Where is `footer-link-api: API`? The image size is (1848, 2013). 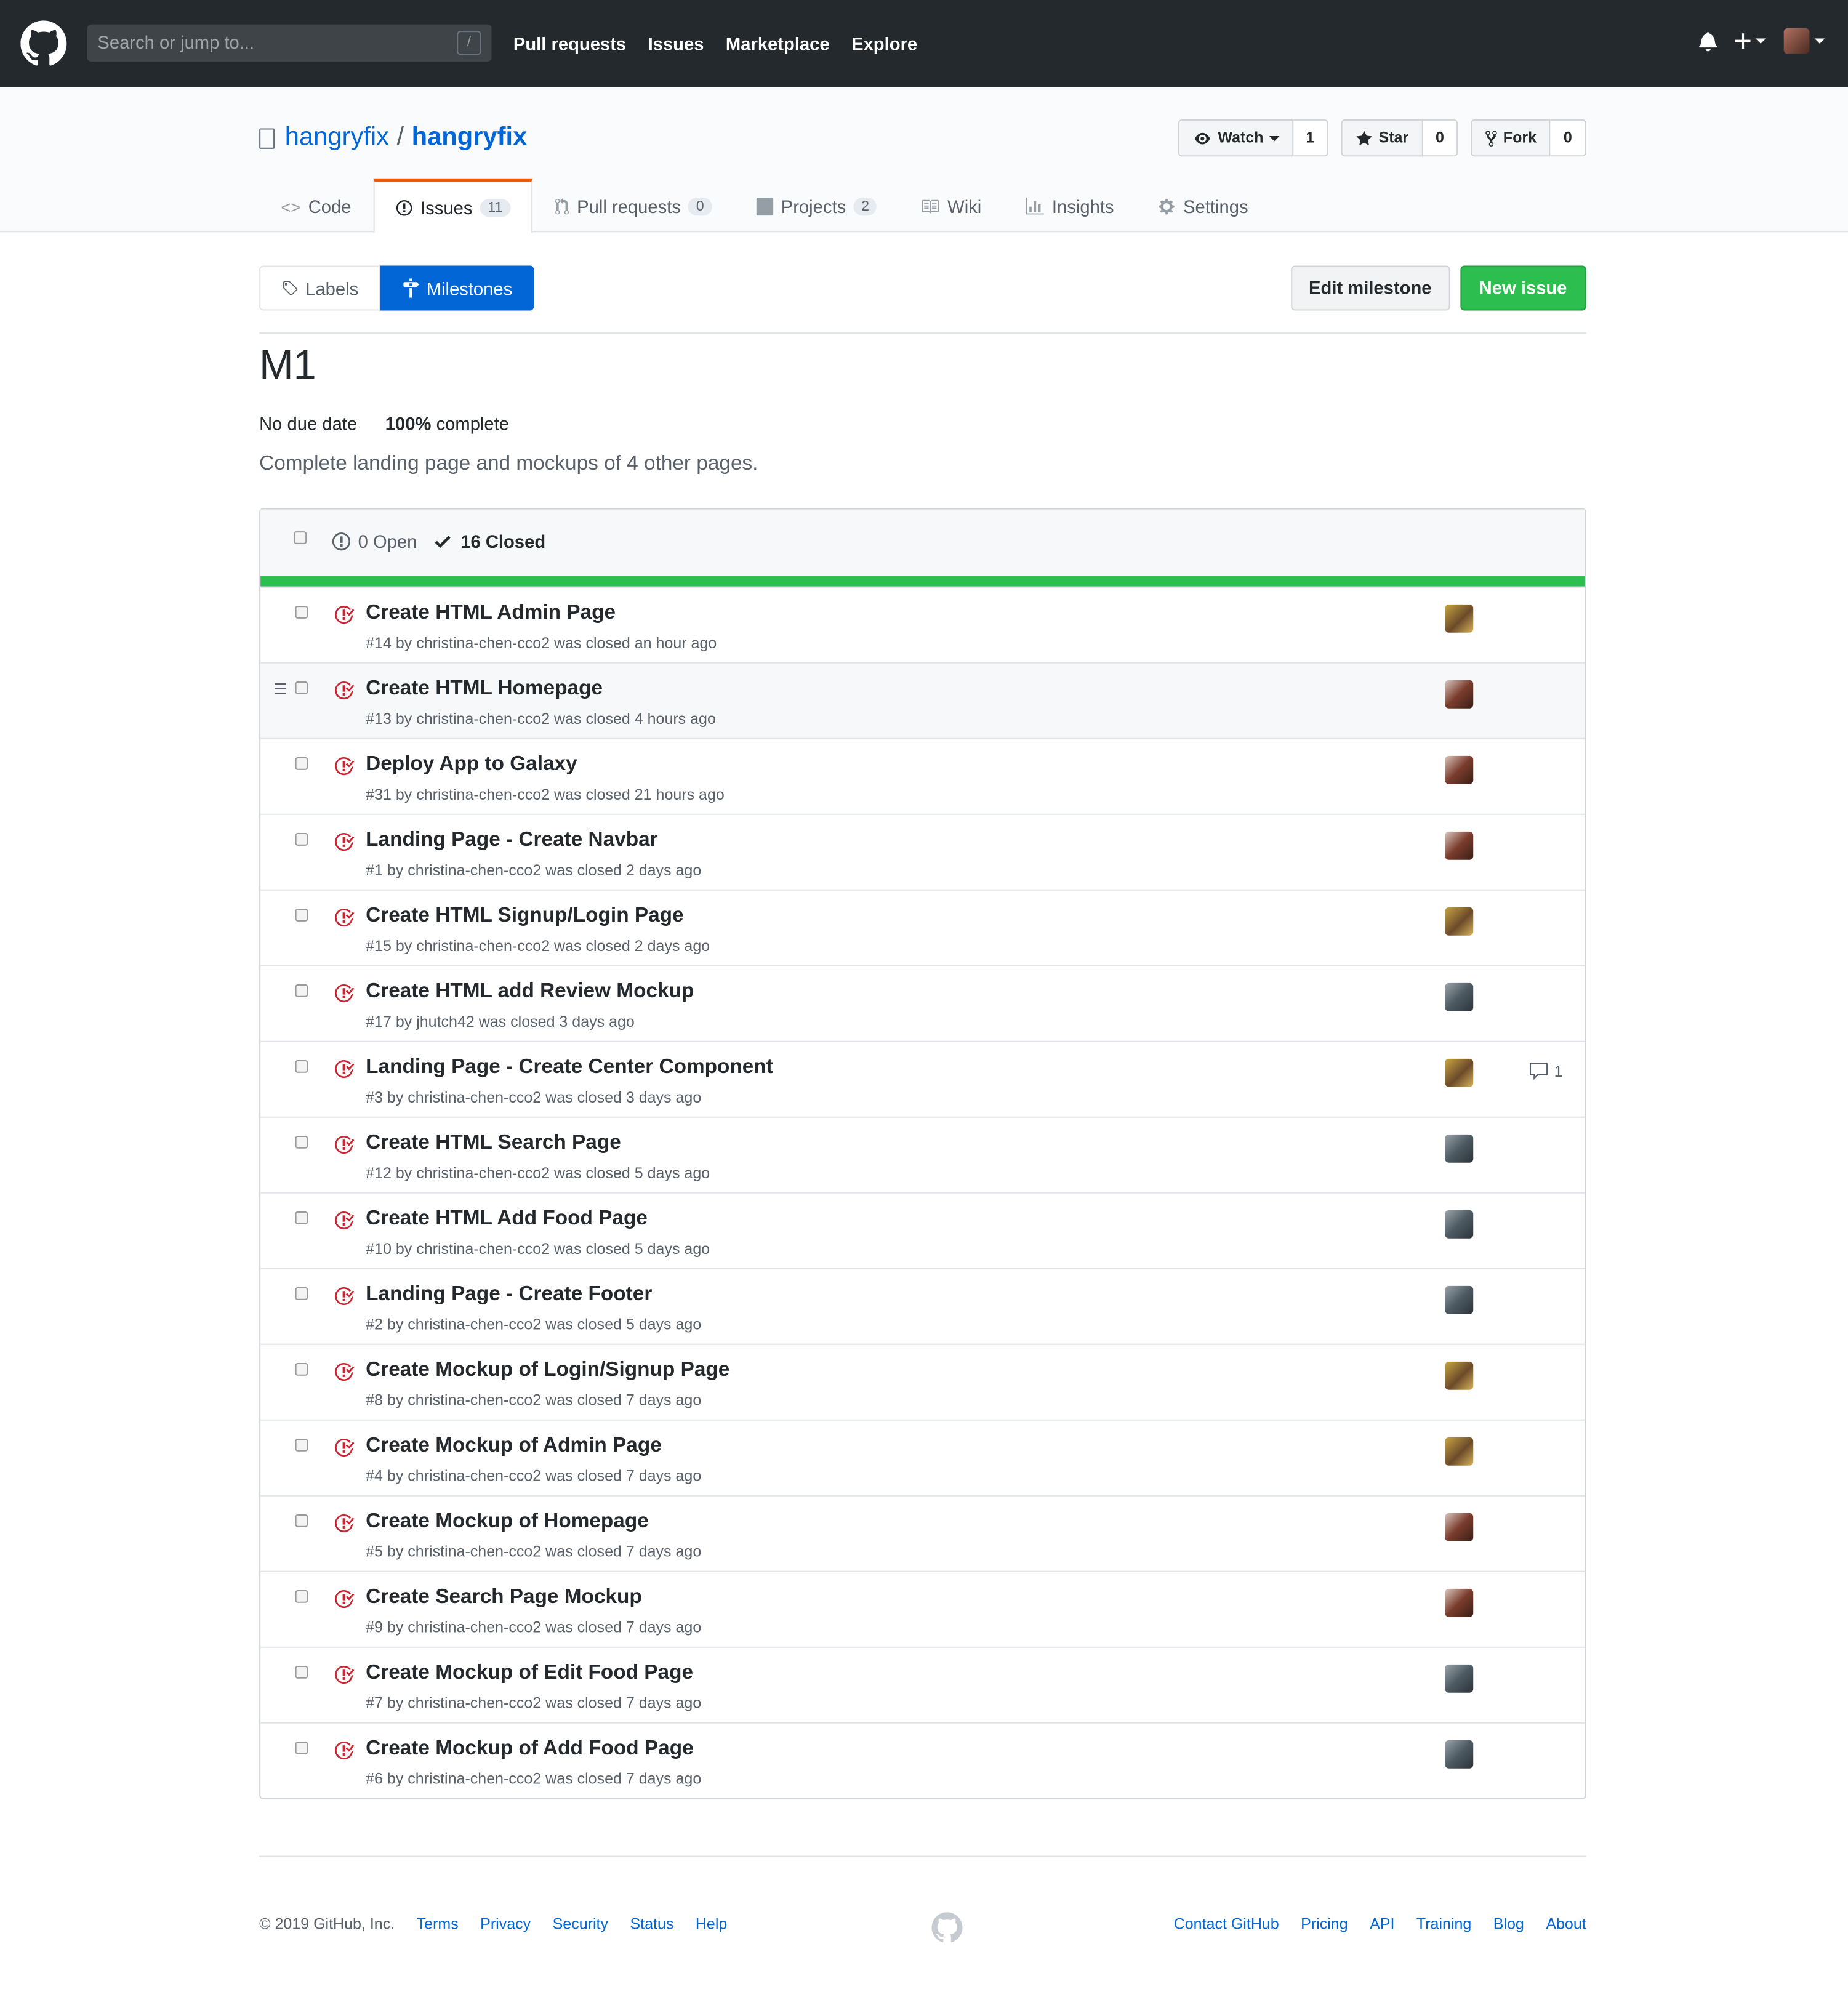 footer-link-api: API is located at coordinates (1382, 1923).